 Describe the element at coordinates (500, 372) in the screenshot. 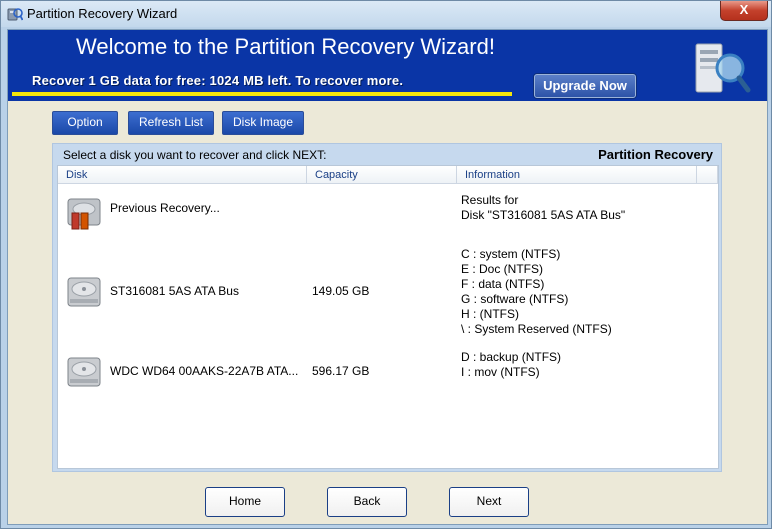

I see `info-line: I : mov (NTFS)` at that location.